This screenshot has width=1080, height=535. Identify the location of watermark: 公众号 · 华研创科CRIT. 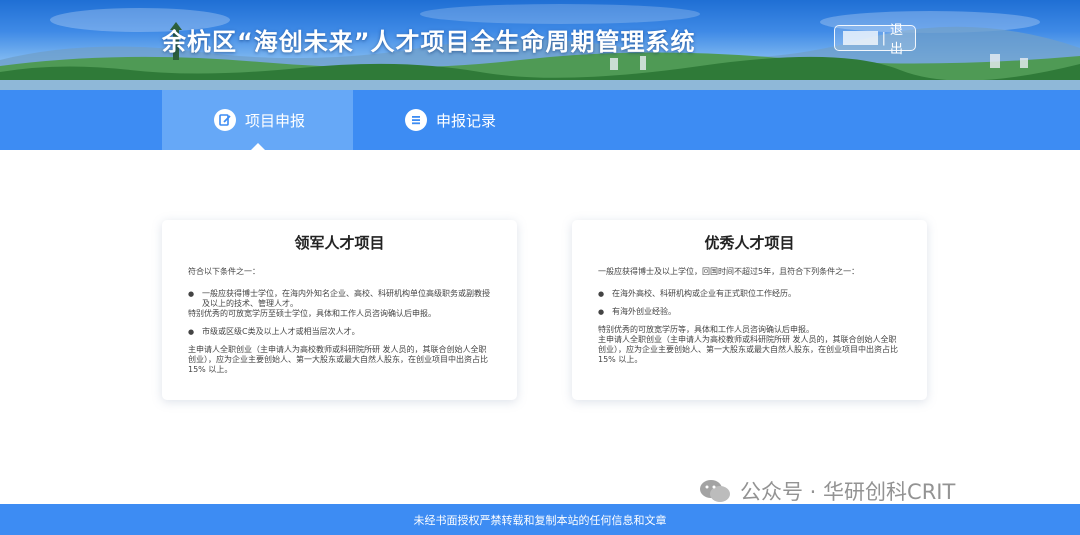
(826, 491).